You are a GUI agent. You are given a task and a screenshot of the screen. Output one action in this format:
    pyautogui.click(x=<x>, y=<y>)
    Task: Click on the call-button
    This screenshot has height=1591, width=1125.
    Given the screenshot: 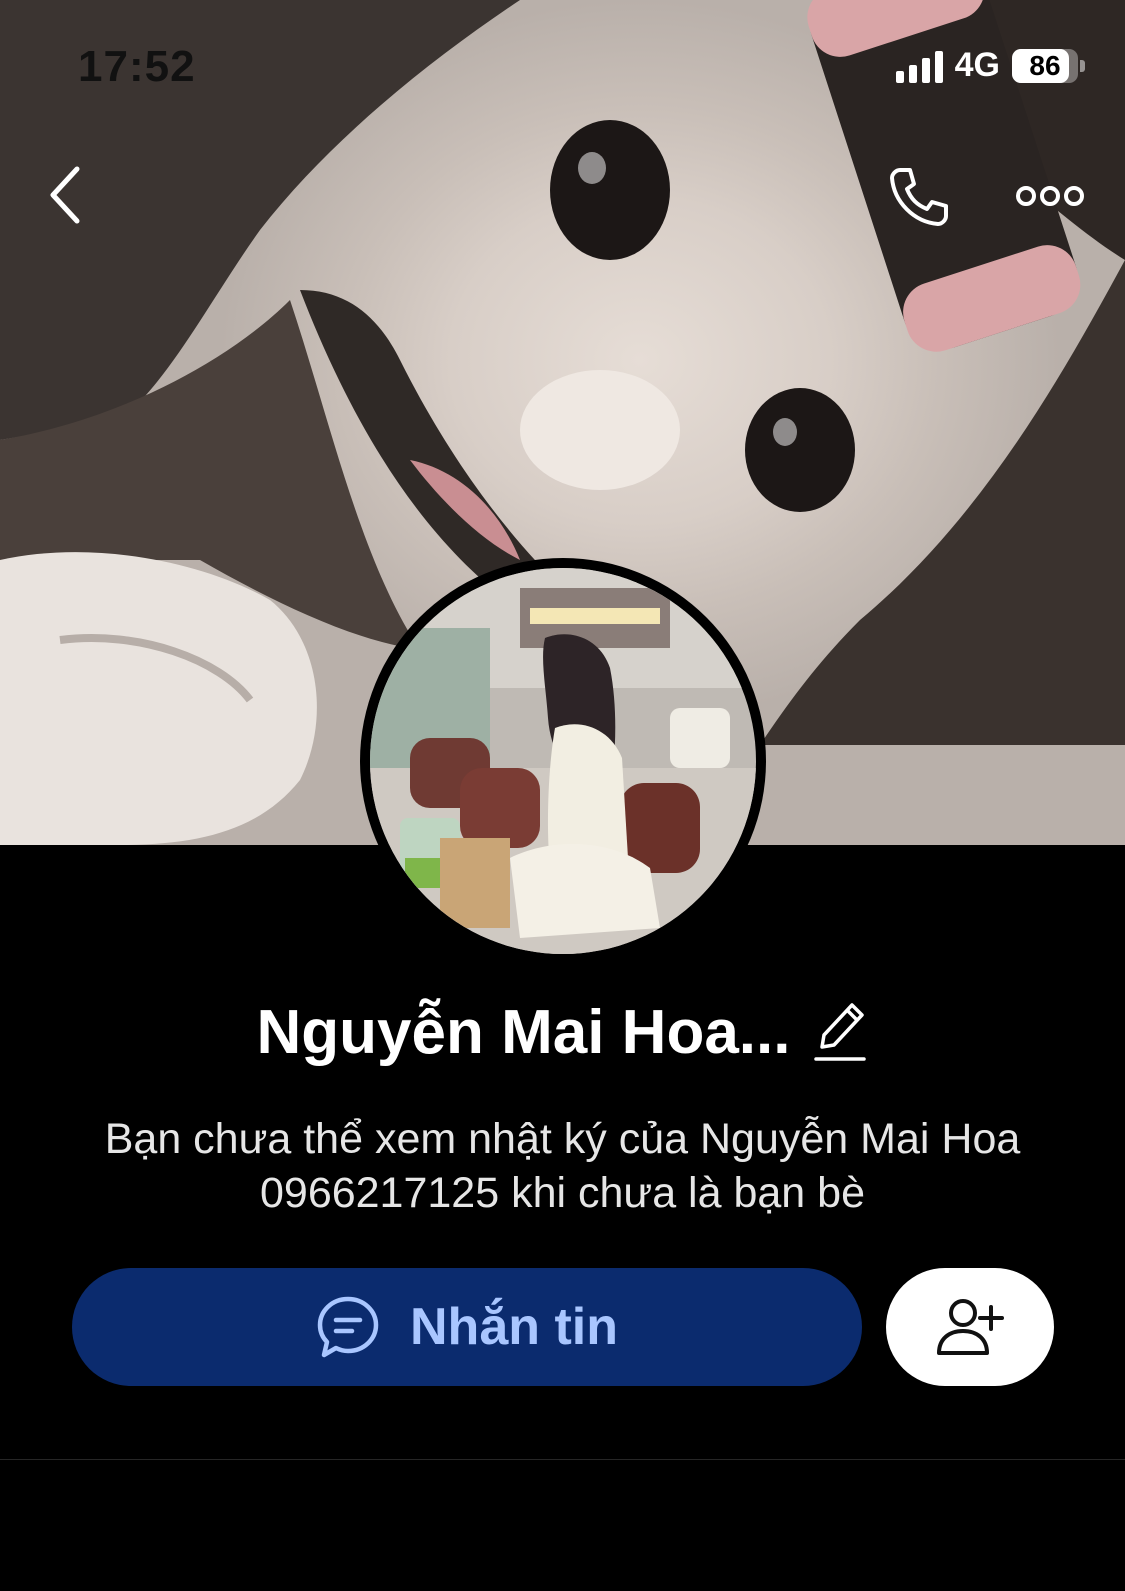 What is the action you would take?
    pyautogui.click(x=918, y=196)
    